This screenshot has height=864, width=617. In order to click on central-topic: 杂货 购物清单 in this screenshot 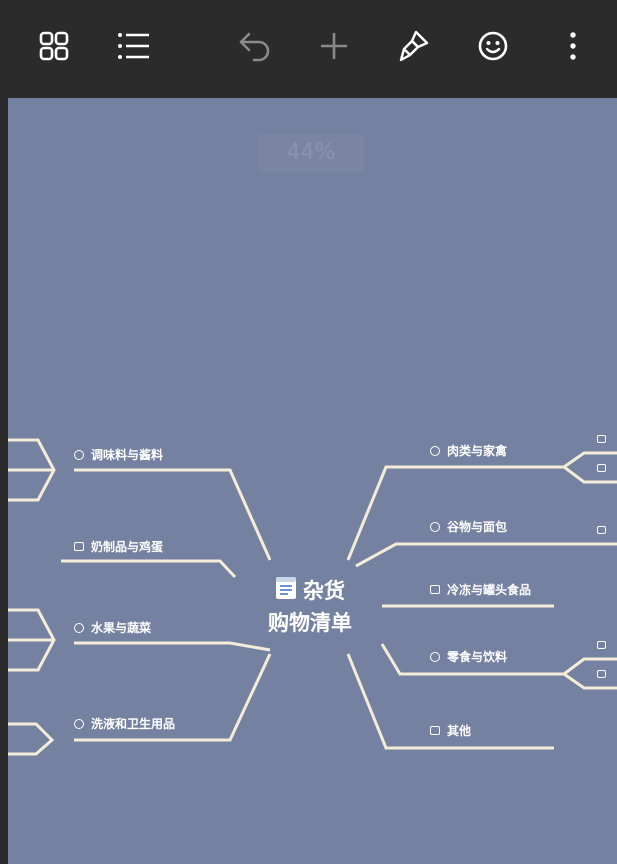, I will do `click(310, 607)`.